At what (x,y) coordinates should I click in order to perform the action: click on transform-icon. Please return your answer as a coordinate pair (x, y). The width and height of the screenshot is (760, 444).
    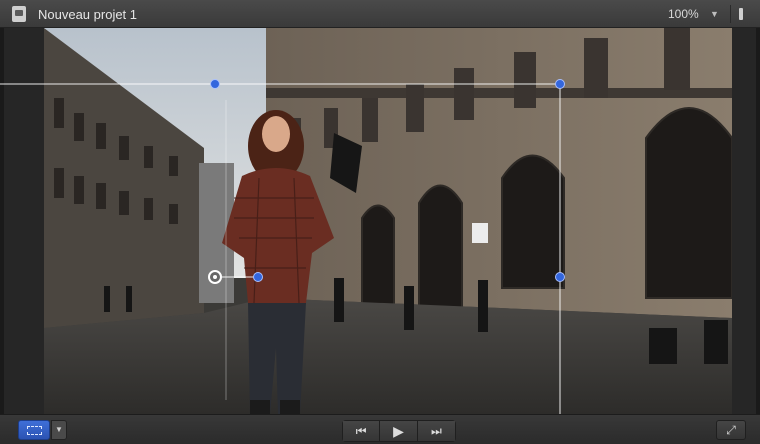
    Looking at the image, I should click on (34, 430).